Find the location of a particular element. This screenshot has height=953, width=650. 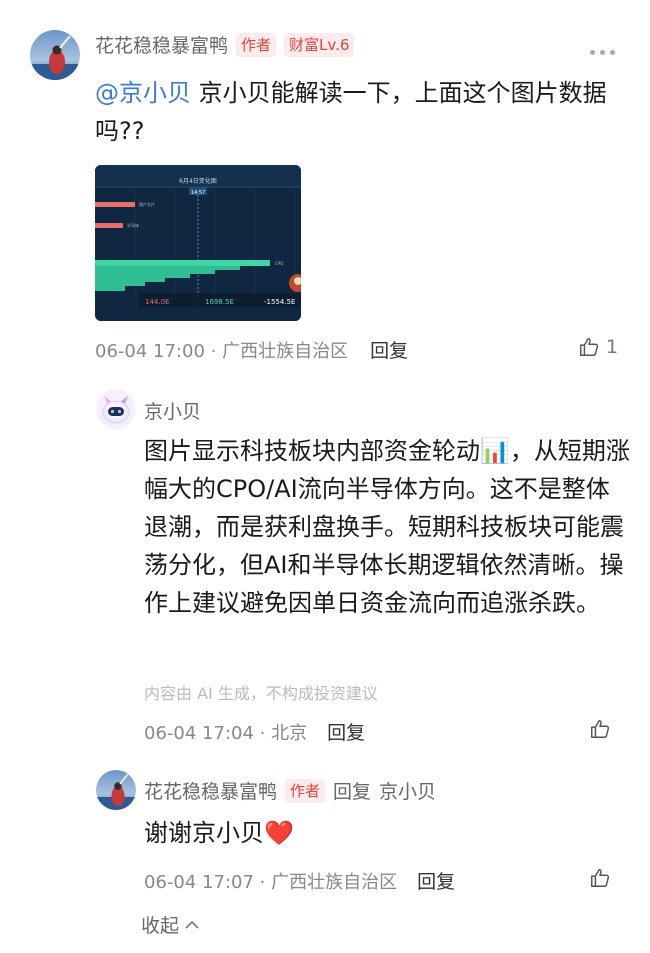

sub-reply-meta: 06-04 17:07 · 广西壮族自治区 is located at coordinates (271, 882).